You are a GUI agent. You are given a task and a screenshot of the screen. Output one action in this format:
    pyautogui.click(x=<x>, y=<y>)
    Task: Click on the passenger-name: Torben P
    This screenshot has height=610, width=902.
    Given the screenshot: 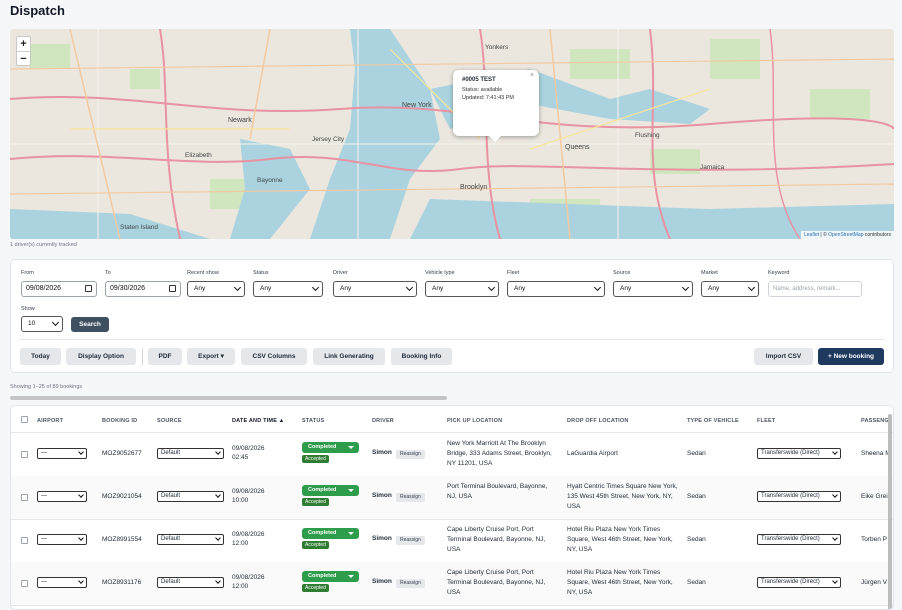 What is the action you would take?
    pyautogui.click(x=874, y=539)
    